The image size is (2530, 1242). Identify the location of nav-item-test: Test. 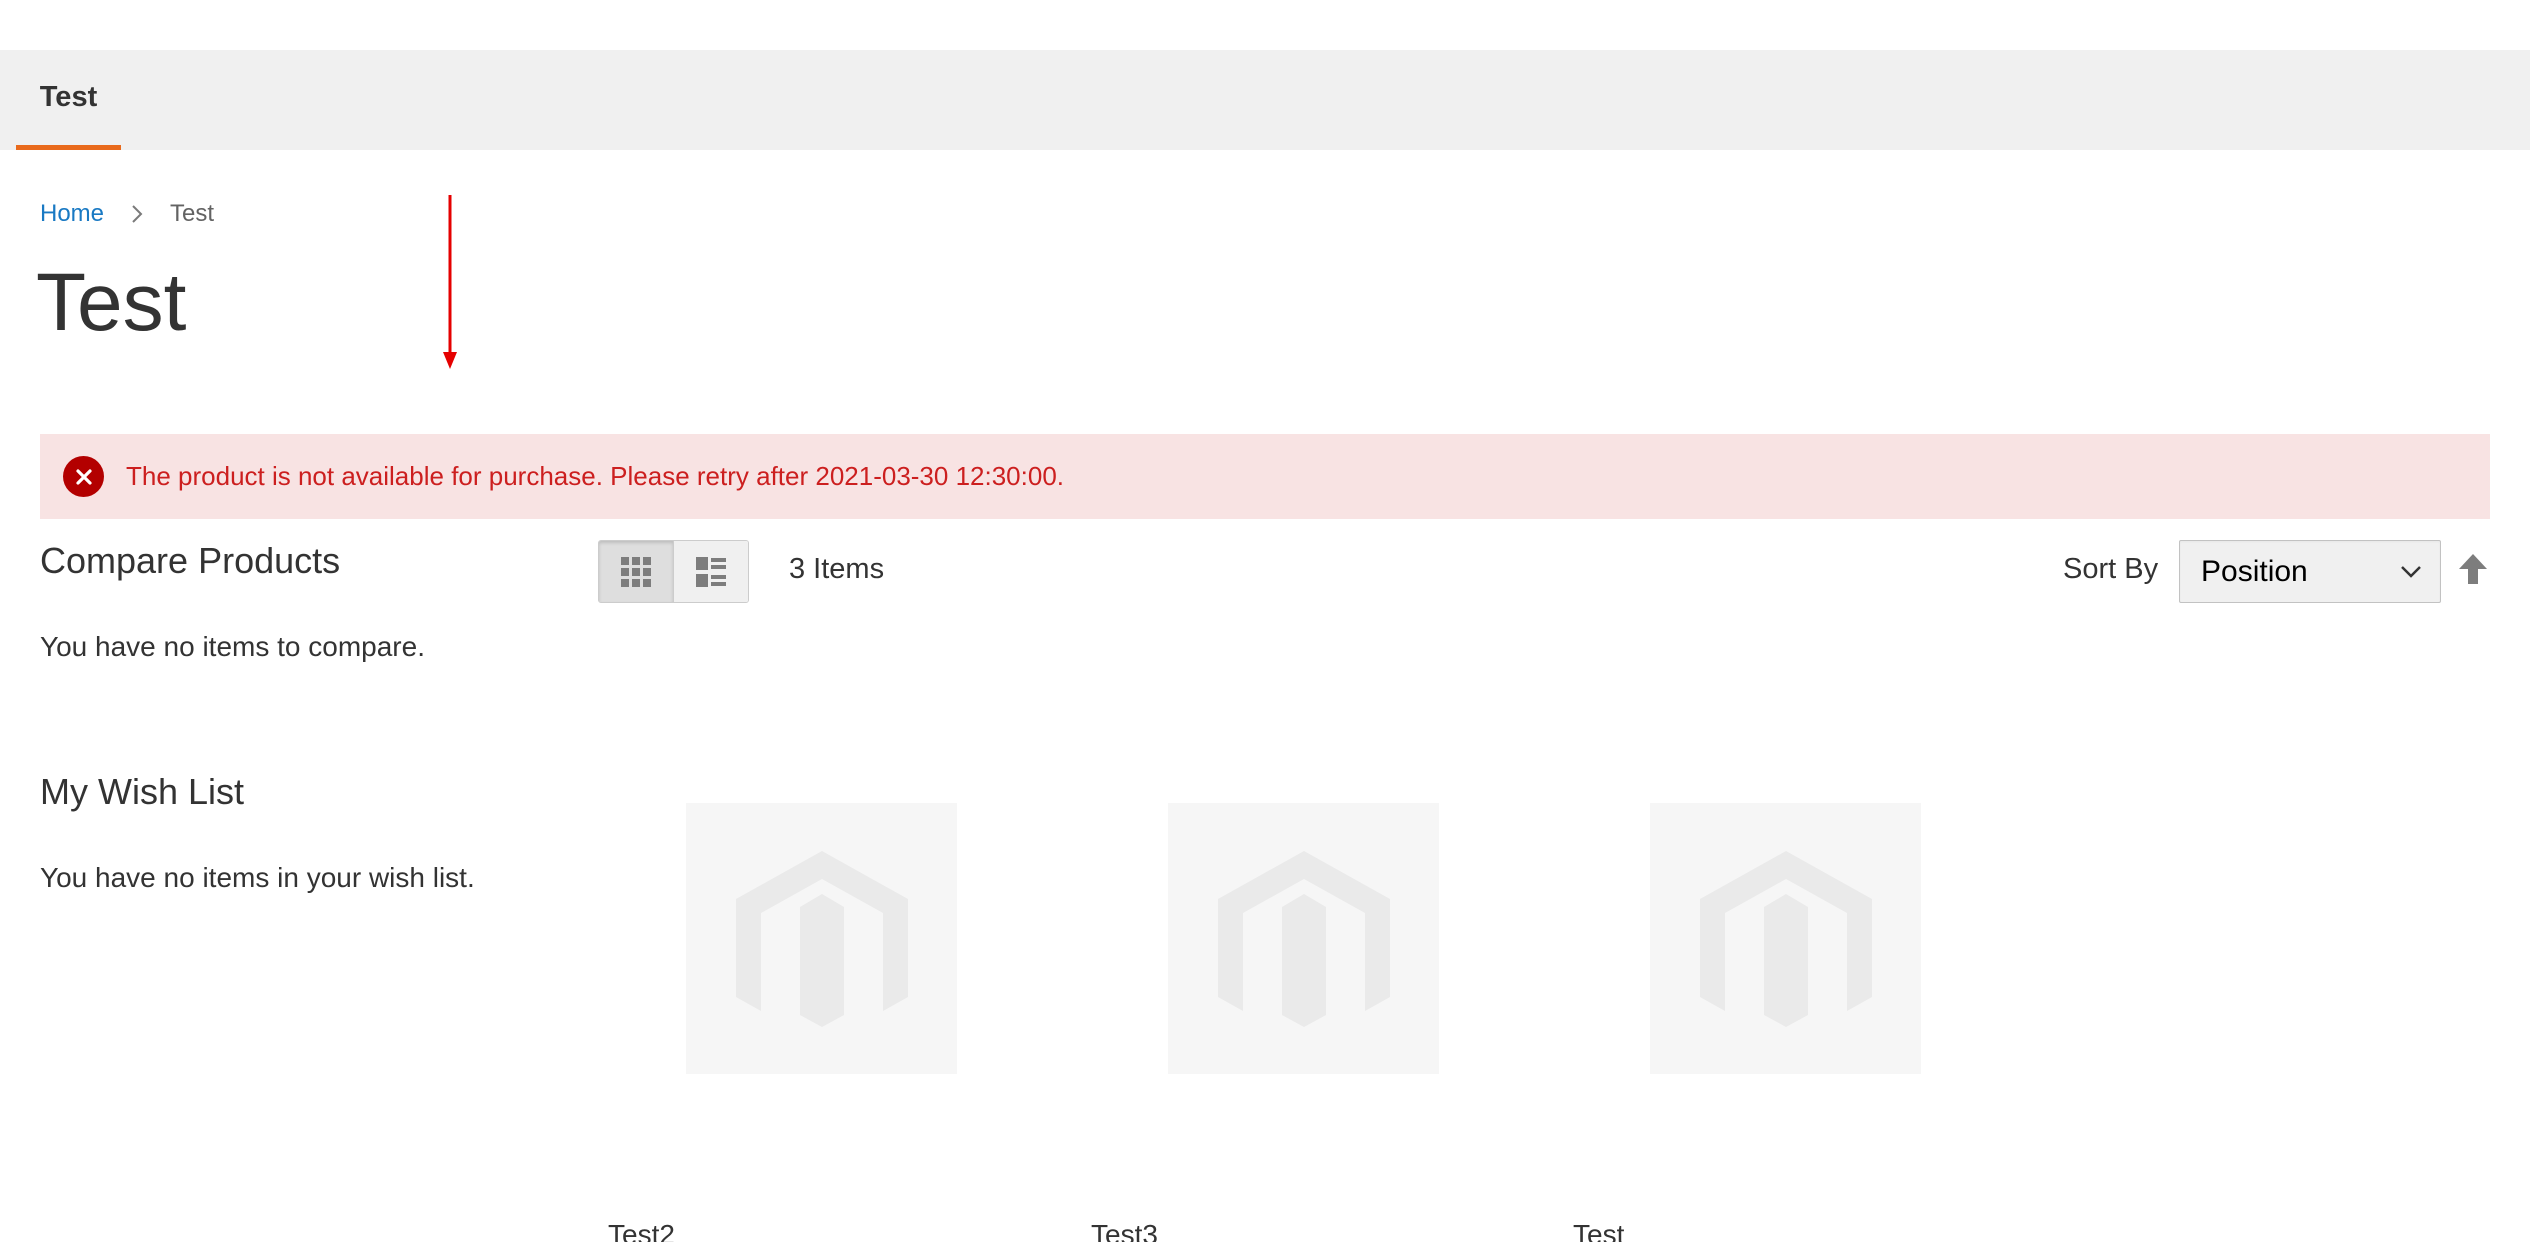
(68, 100).